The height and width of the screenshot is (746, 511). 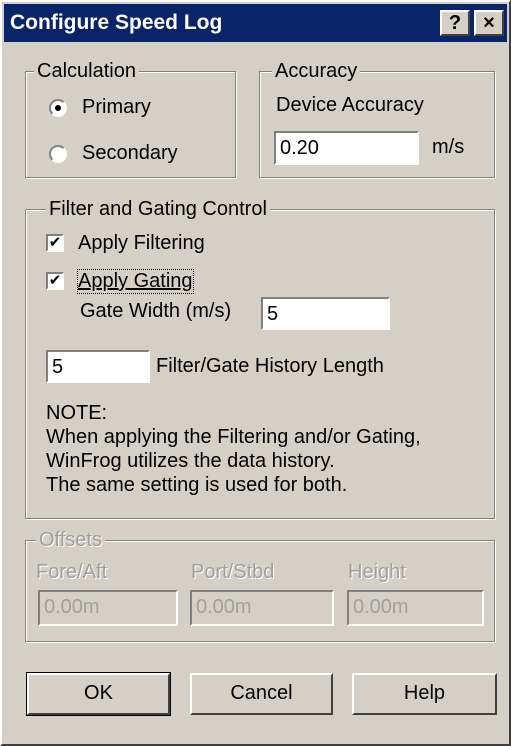 I want to click on history-length-label: Filter/Gate History Length, so click(x=270, y=366).